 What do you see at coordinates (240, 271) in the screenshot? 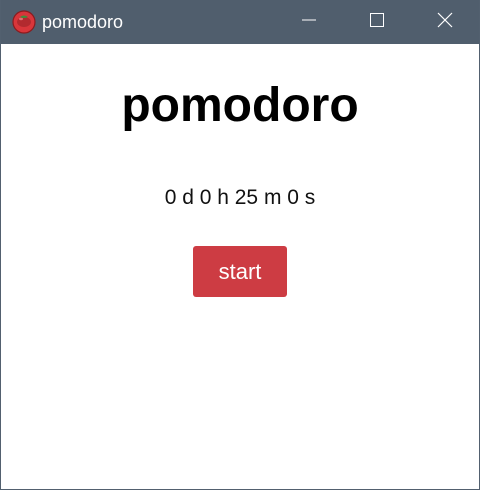
I see `start-button: start` at bounding box center [240, 271].